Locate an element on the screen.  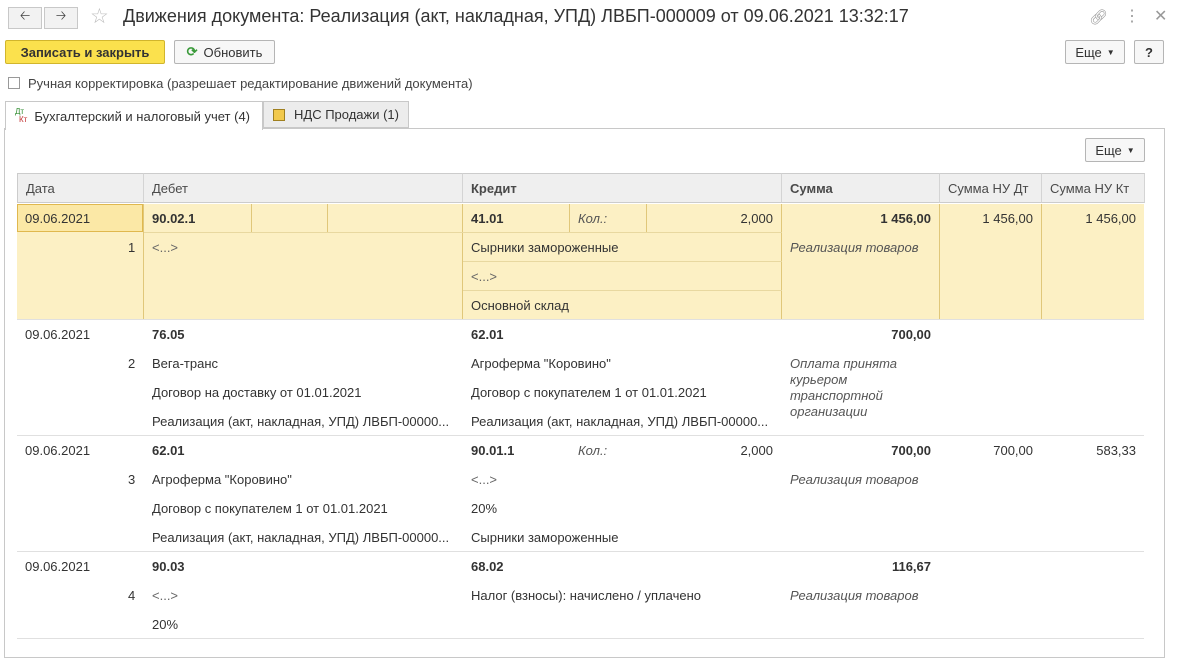
column-header-debit: Дебет is located at coordinates (303, 188).